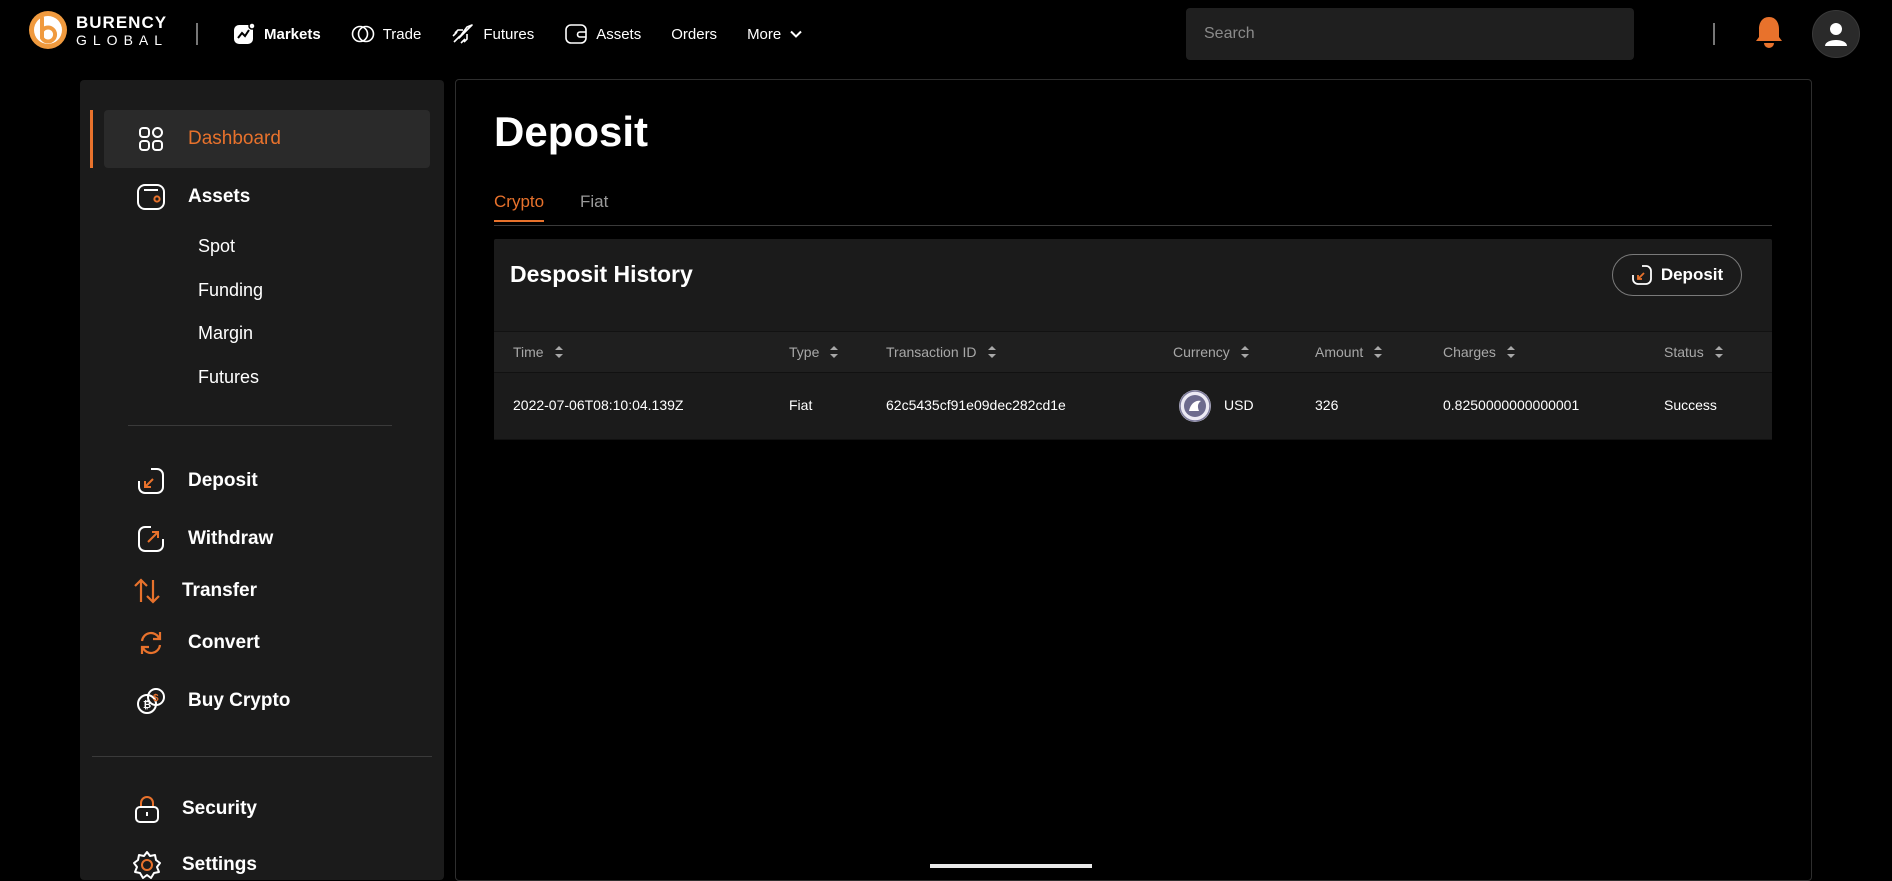 Image resolution: width=1892 pixels, height=881 pixels. I want to click on horizontal-scroll-indicator, so click(1011, 866).